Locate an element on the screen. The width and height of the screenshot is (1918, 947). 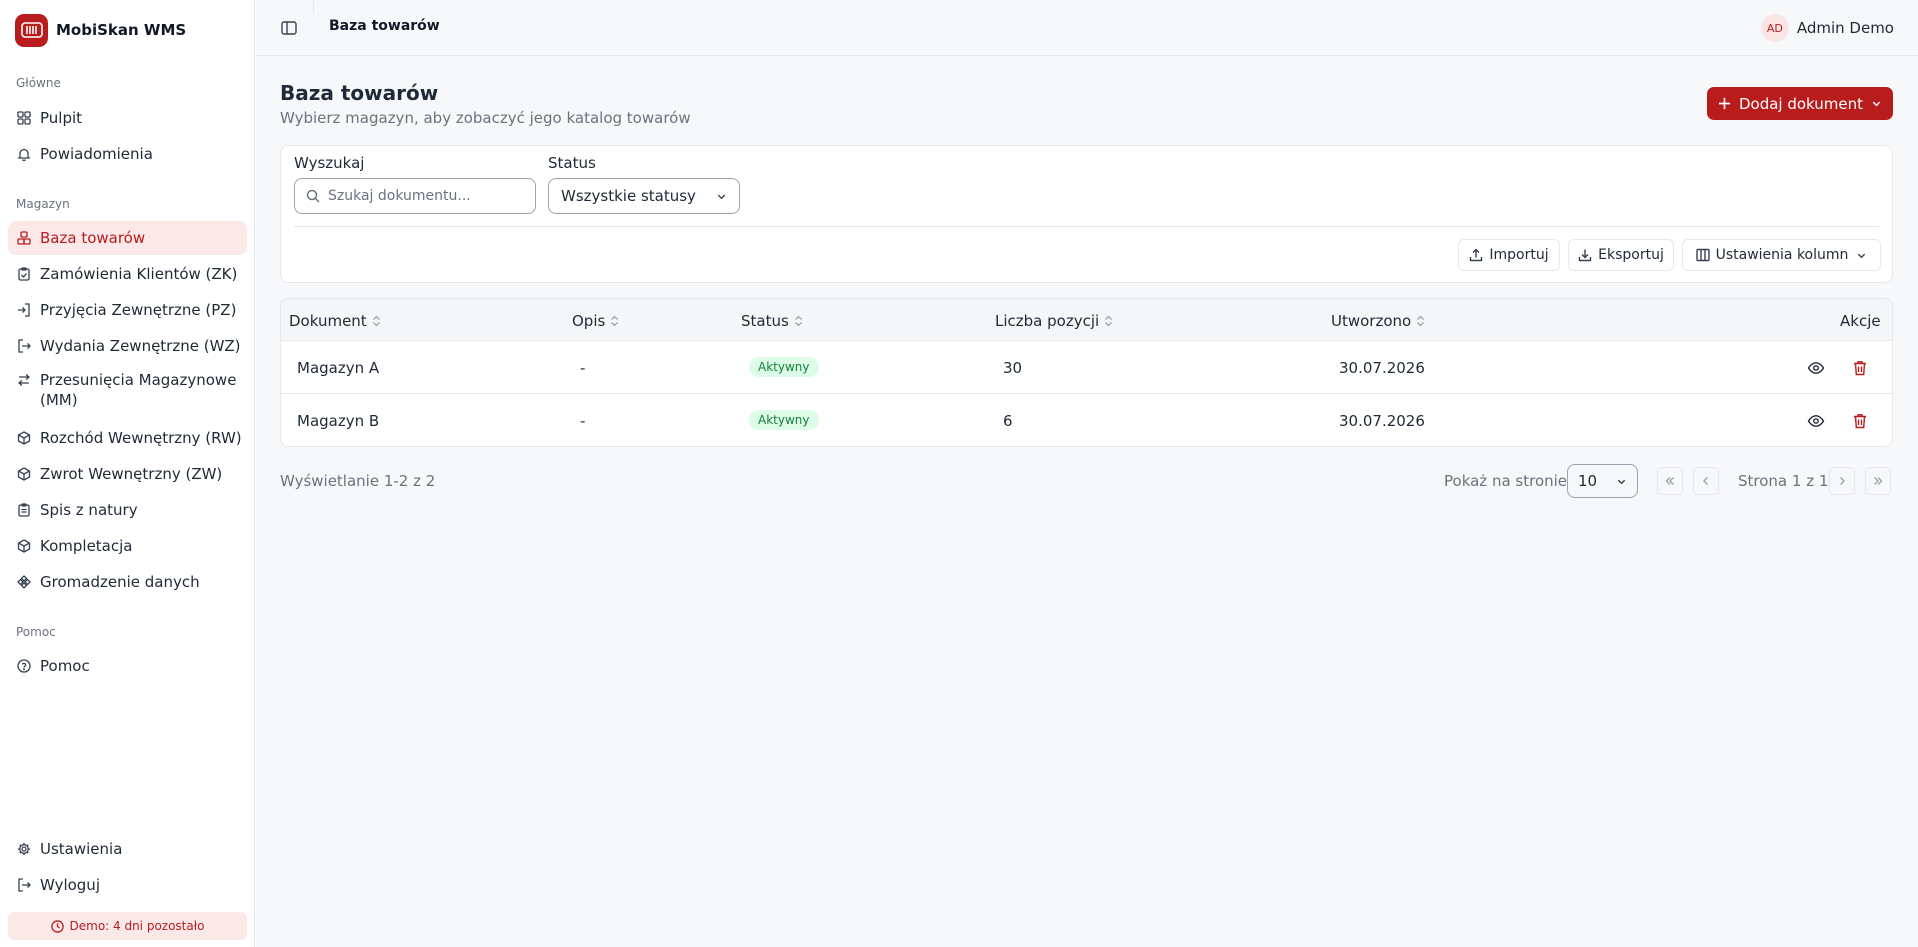
sidebar-item-przyjecia-zewnetrzne: Przyjęcia Zewnętrzne (PZ) is located at coordinates (127, 310).